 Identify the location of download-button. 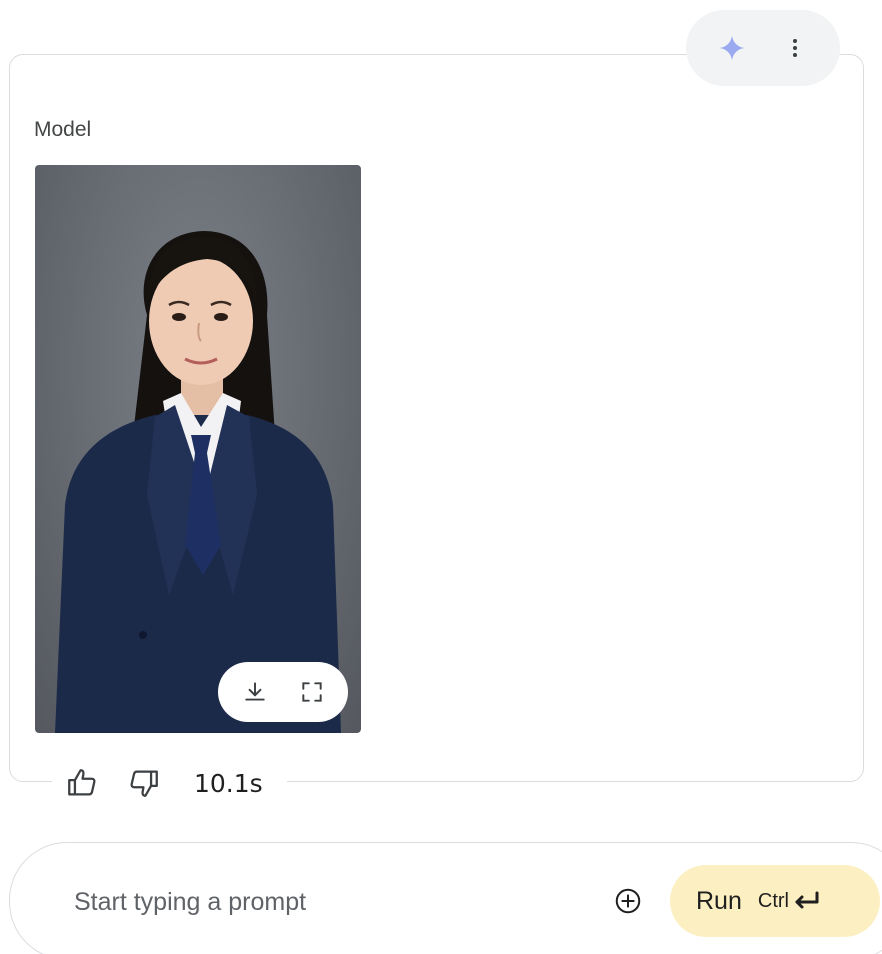
(255, 692).